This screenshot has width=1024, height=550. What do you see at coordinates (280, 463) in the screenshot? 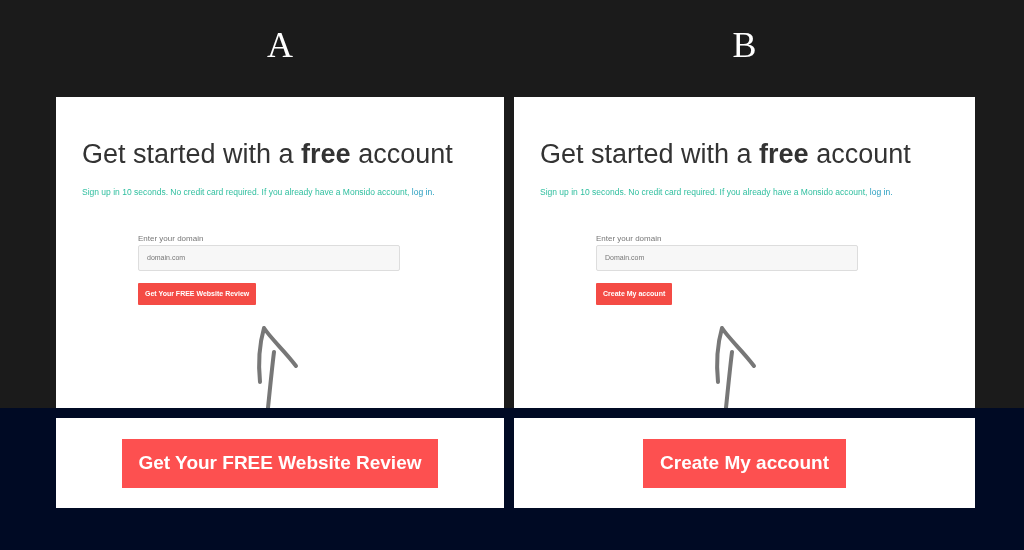
I see `cta-button: Get Your FREE Website Review` at bounding box center [280, 463].